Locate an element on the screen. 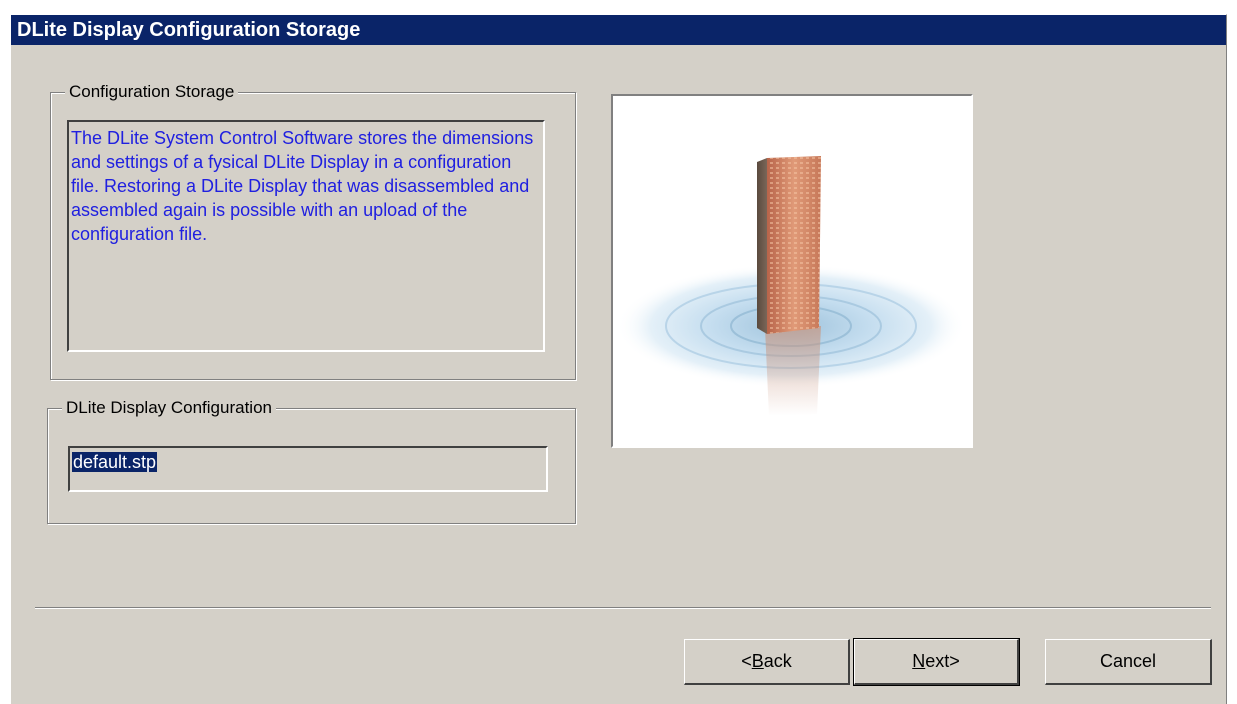 The image size is (1237, 704). cancel-button: Cancel is located at coordinates (1128, 662).